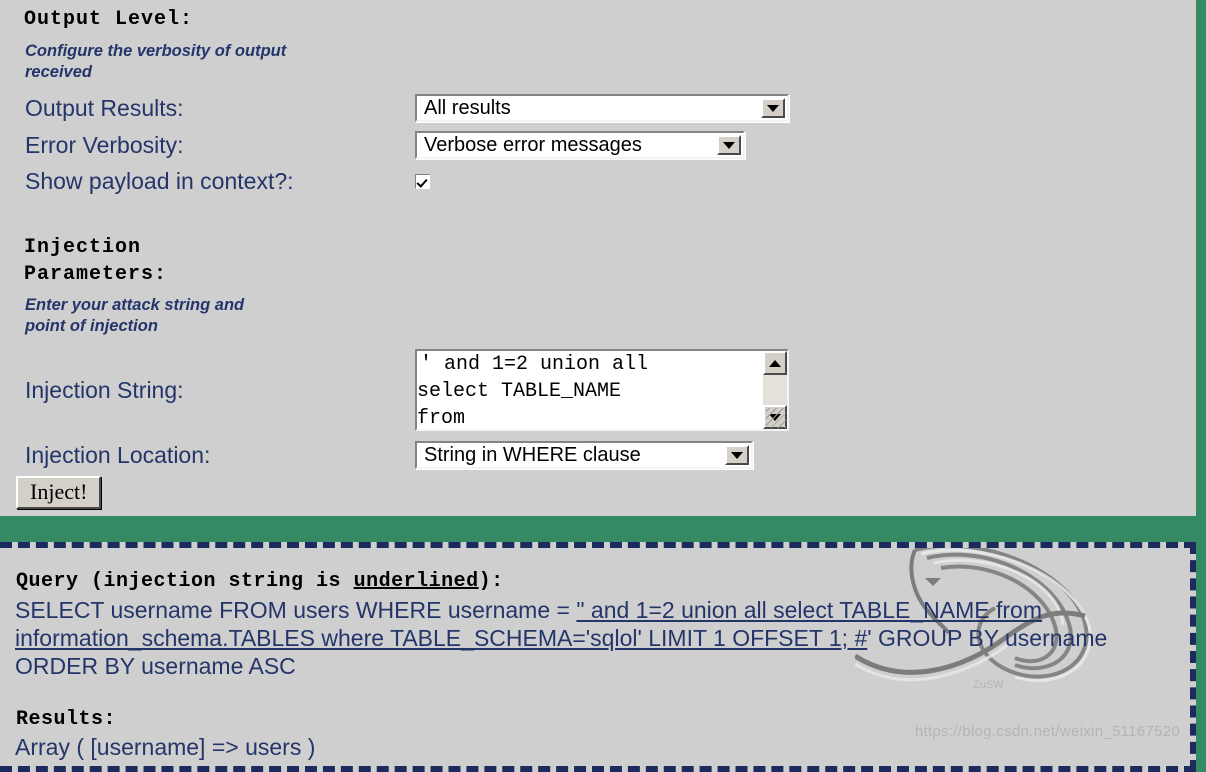  What do you see at coordinates (109, 19) in the screenshot?
I see `output-level-heading: Output Level:` at bounding box center [109, 19].